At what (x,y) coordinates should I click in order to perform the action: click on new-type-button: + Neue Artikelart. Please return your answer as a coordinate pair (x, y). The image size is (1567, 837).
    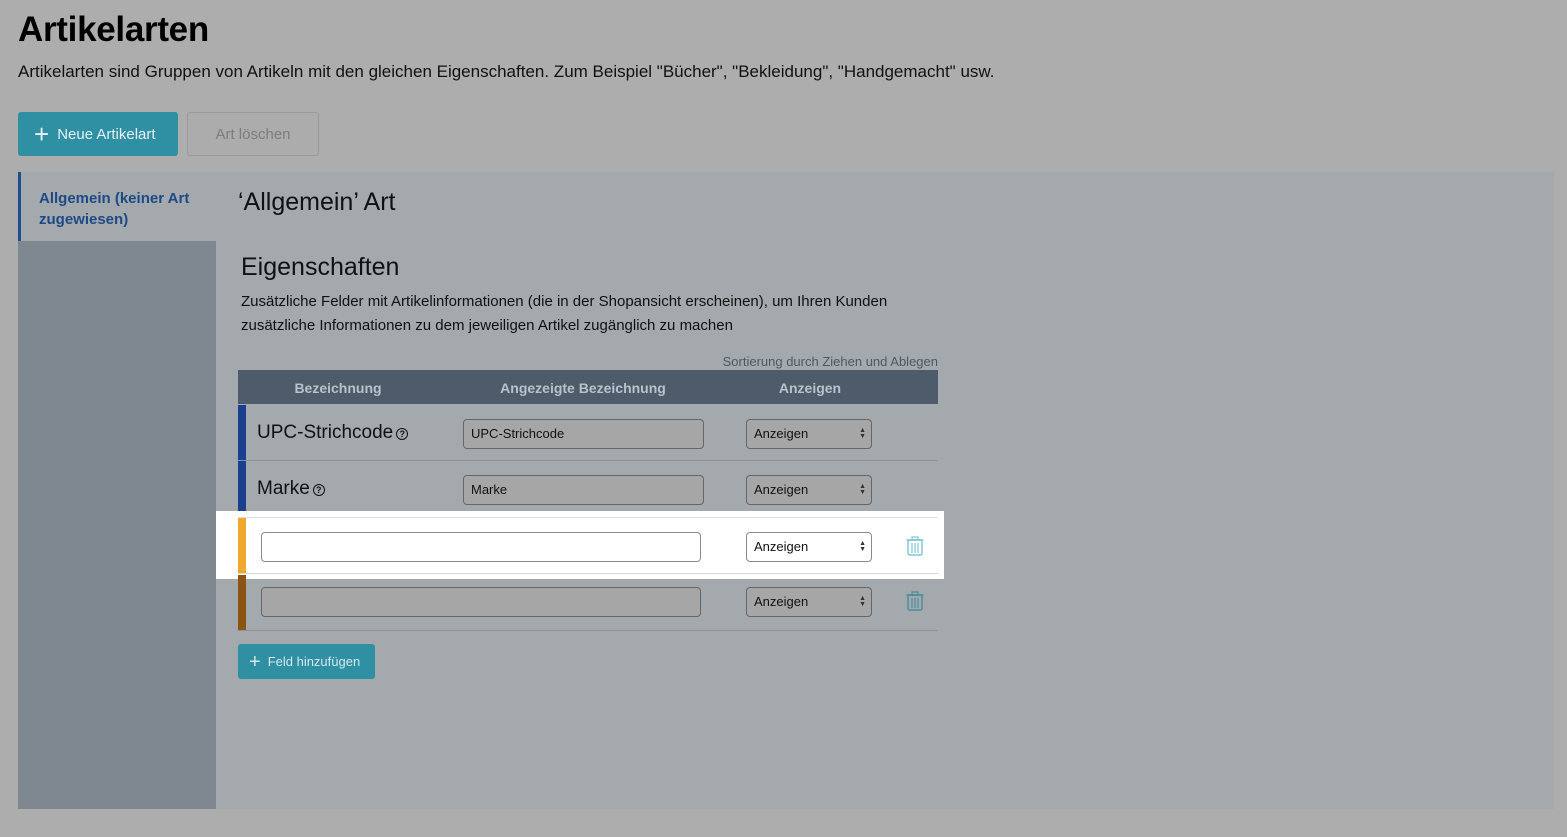
    Looking at the image, I should click on (98, 134).